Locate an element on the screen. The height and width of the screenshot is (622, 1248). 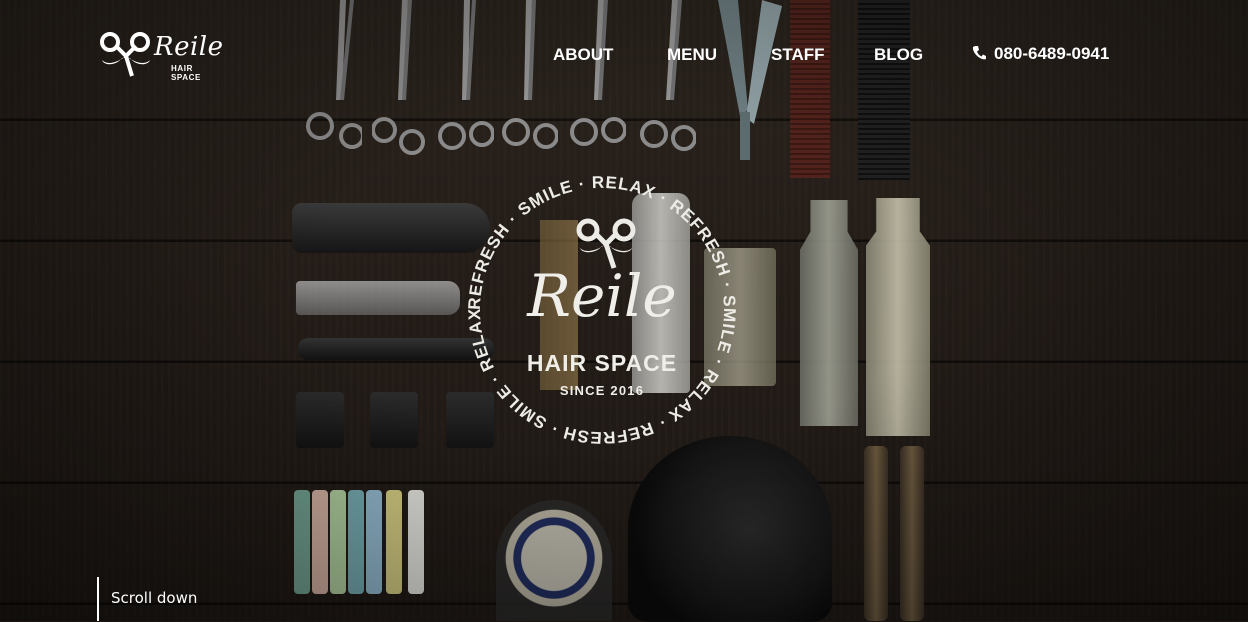
phone-link: 080-6489-0941 is located at coordinates (1040, 54).